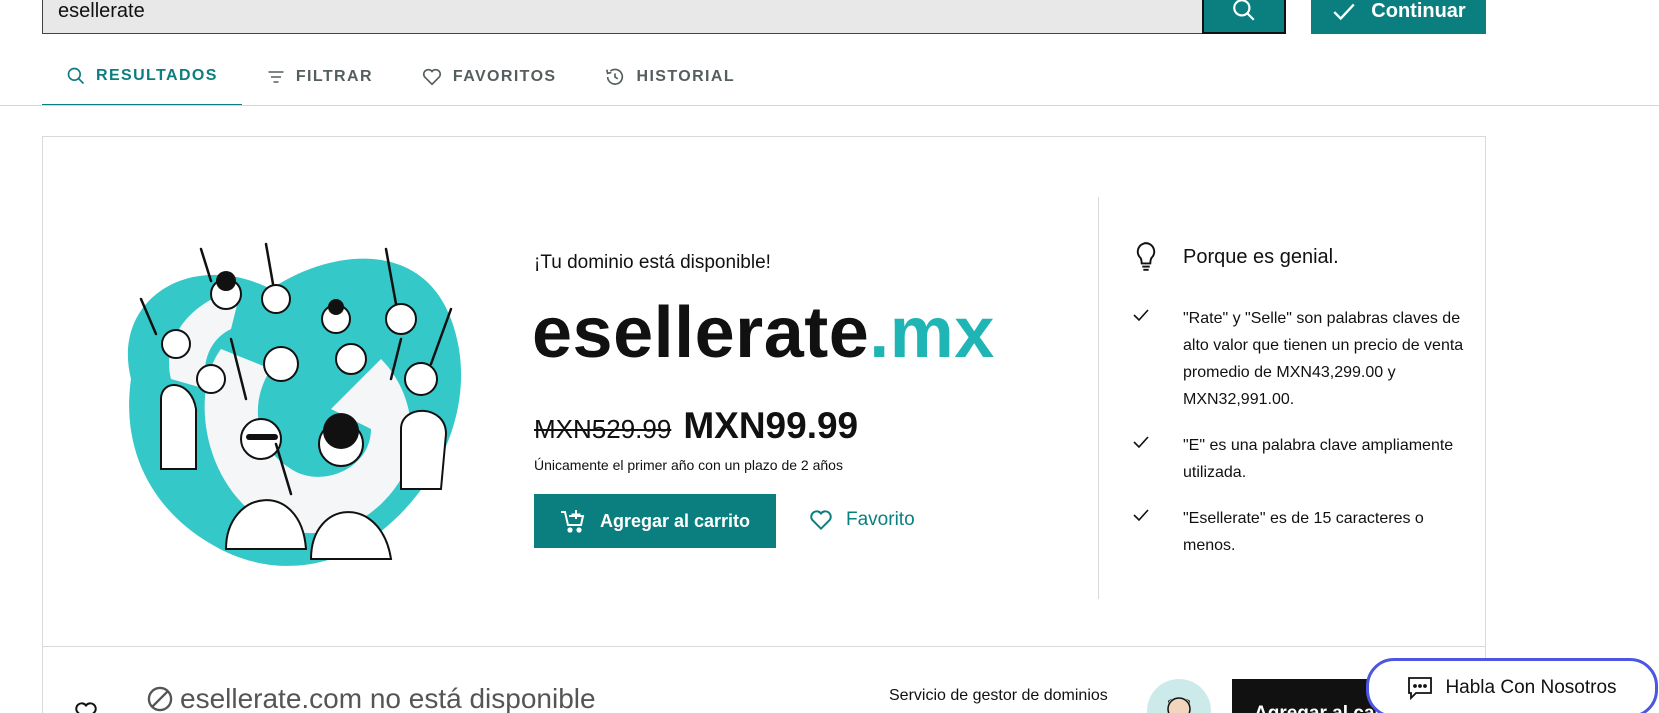 Image resolution: width=1659 pixels, height=713 pixels. What do you see at coordinates (829, 105) in the screenshot?
I see `tabs-divider` at bounding box center [829, 105].